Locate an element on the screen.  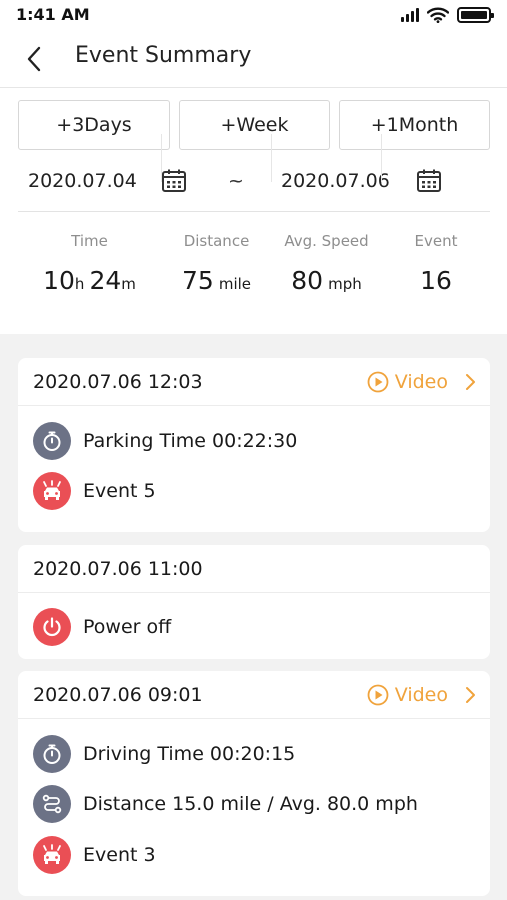
stat-time: Time 10h 24m is located at coordinates (89, 272).